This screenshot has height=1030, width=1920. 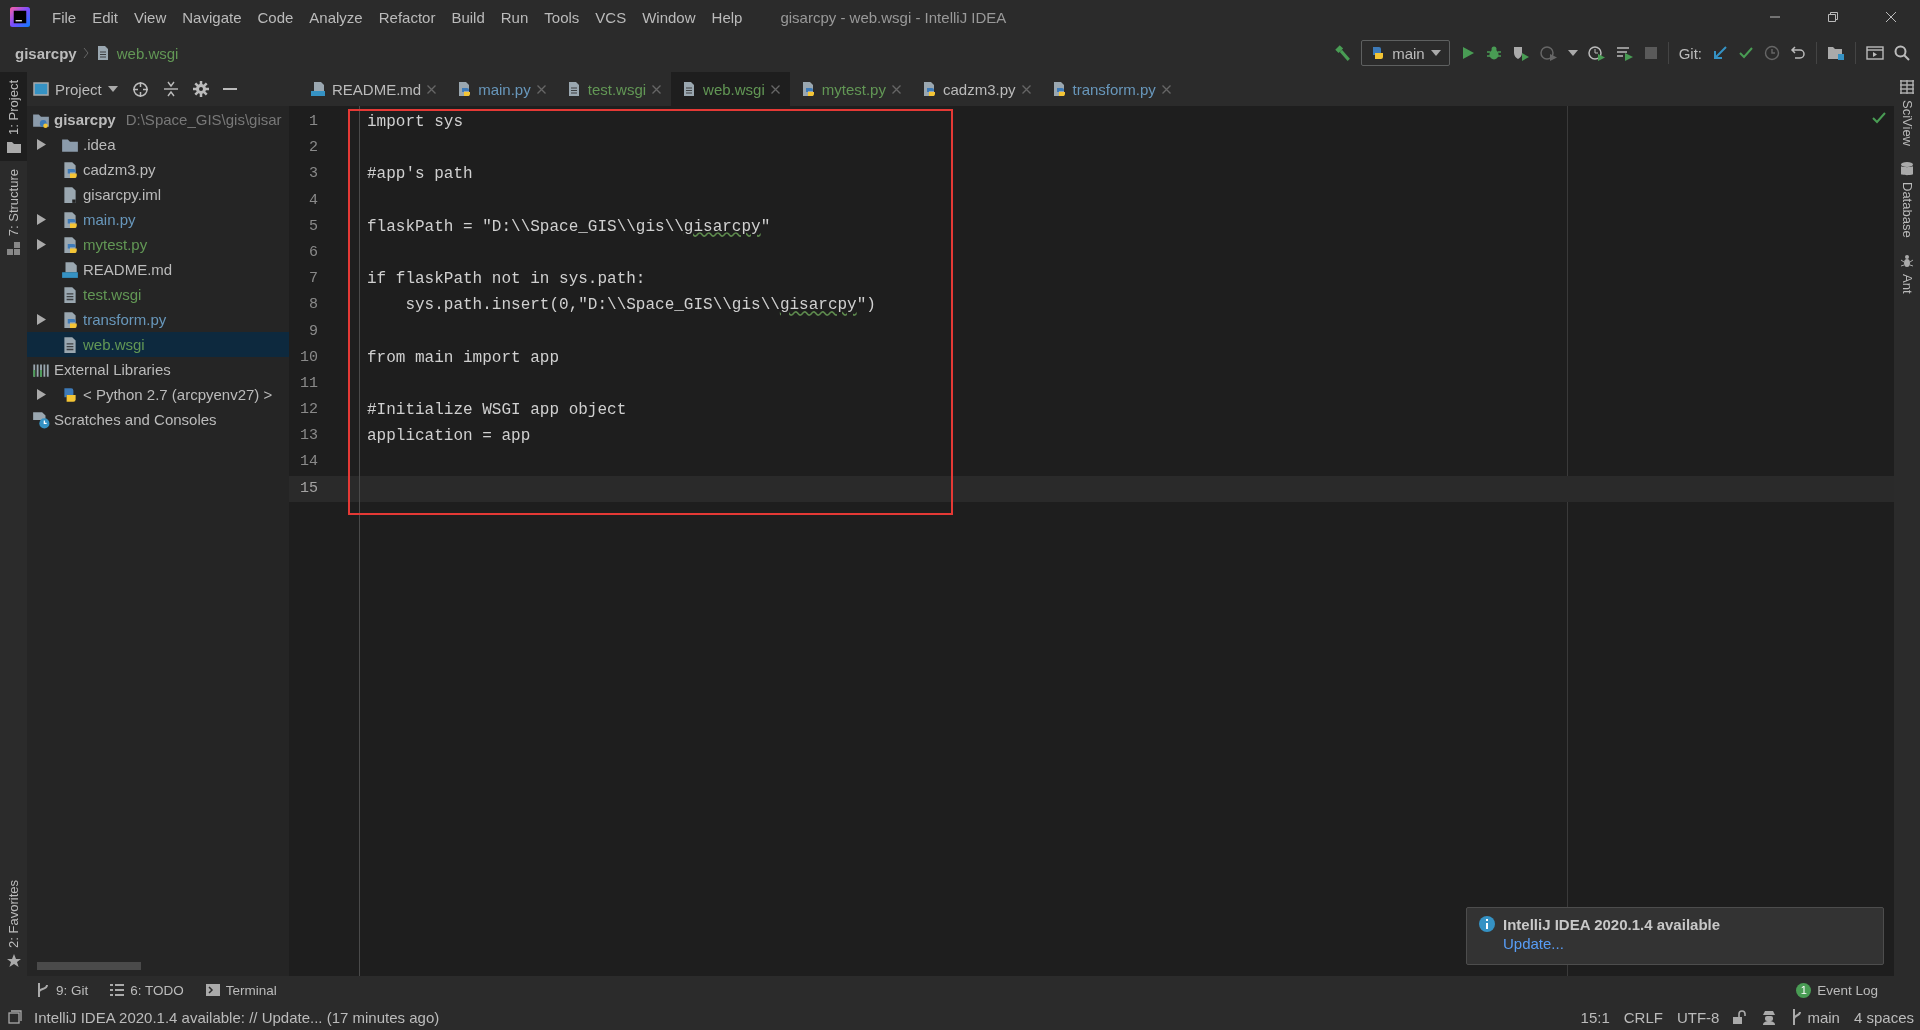 What do you see at coordinates (1572, 53) in the screenshot?
I see `caret-icon` at bounding box center [1572, 53].